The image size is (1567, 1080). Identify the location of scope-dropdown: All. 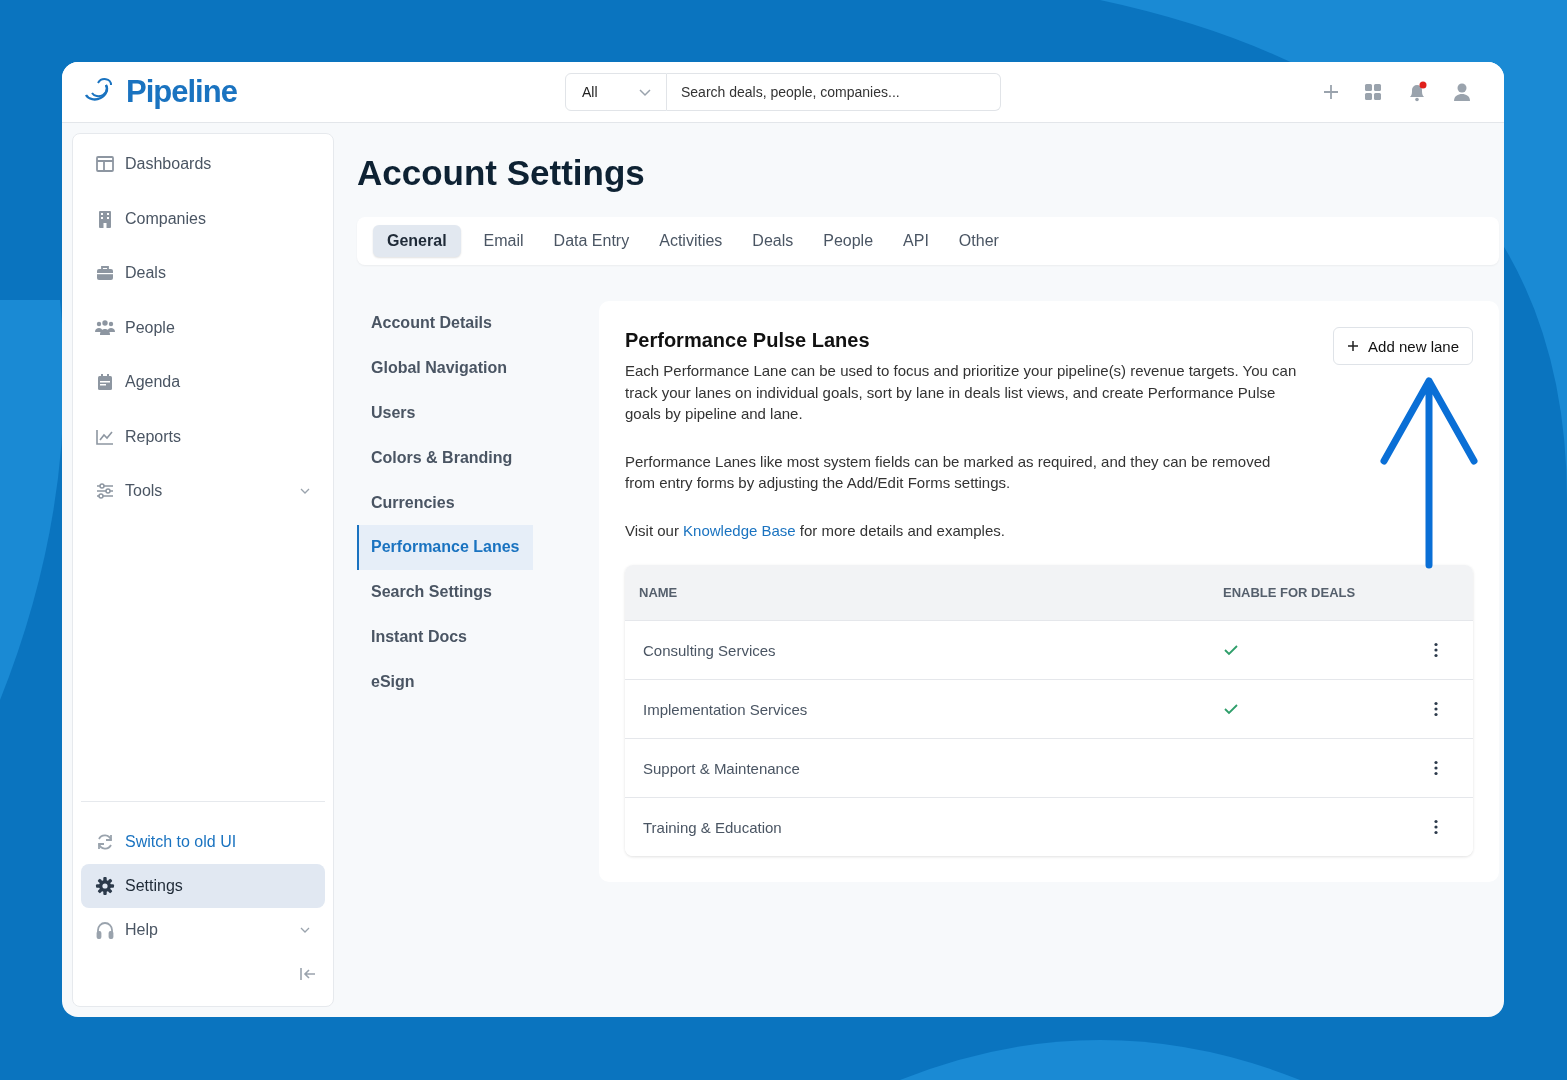
(616, 92).